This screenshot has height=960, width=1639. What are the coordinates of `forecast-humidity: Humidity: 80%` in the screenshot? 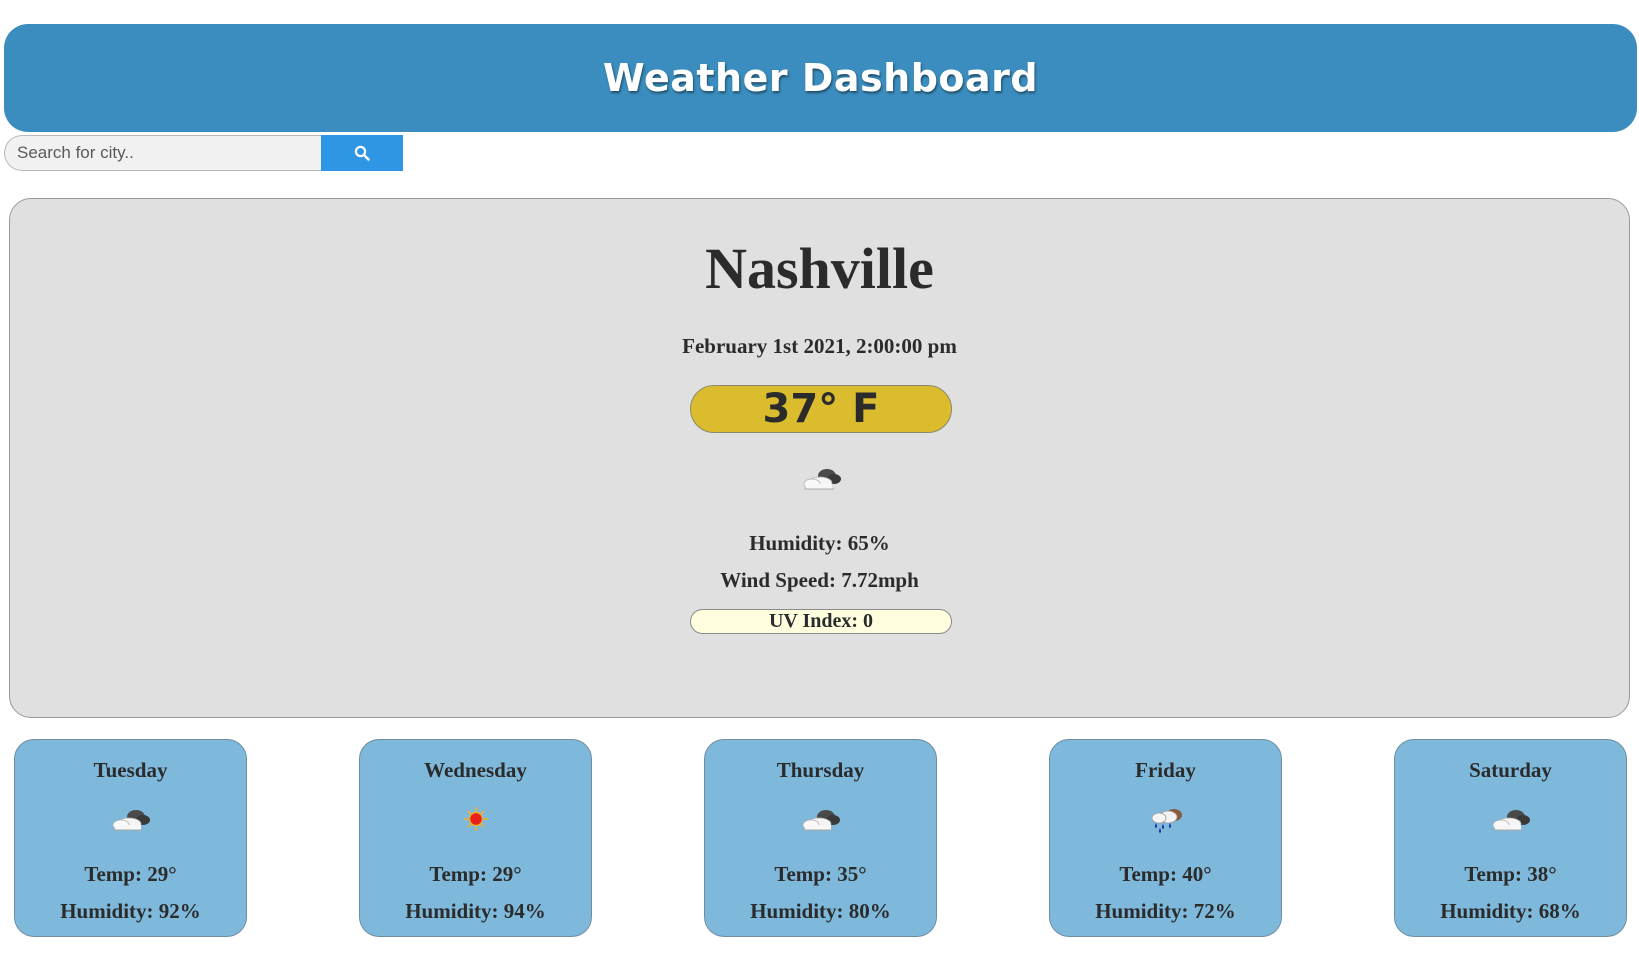 It's located at (820, 911).